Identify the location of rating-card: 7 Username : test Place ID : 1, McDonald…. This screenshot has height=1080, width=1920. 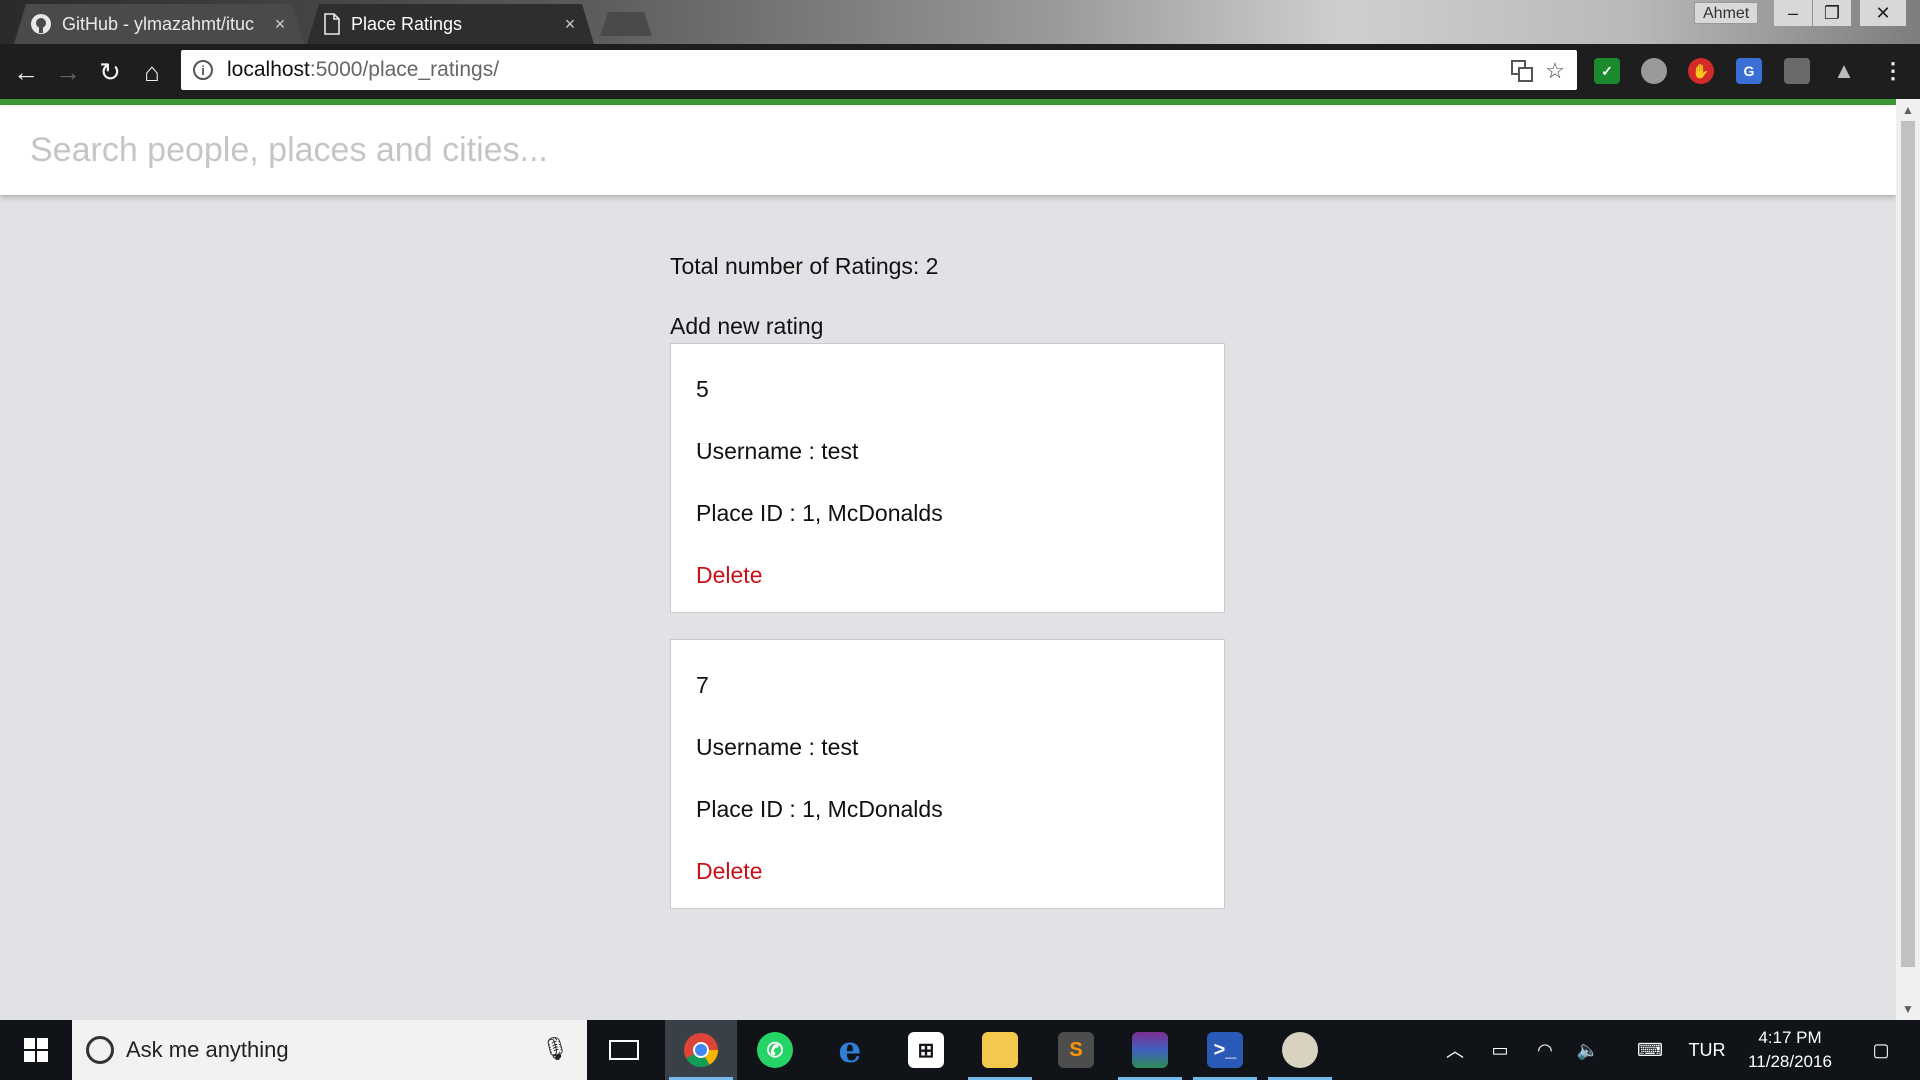
(947, 774).